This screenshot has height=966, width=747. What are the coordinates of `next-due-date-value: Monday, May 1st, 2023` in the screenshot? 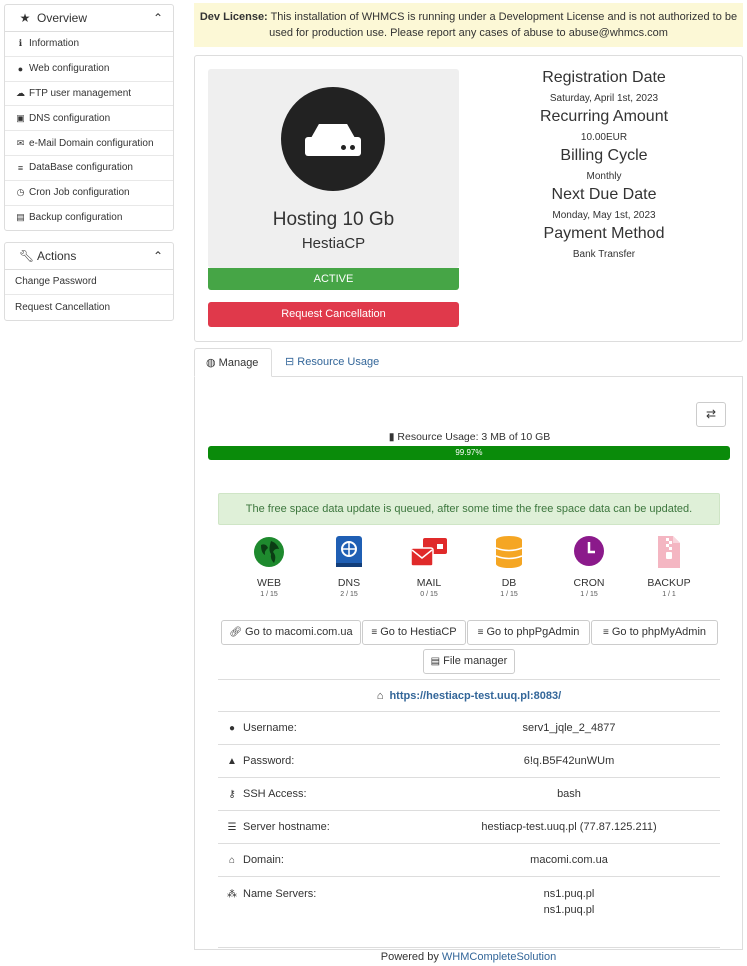 It's located at (604, 215).